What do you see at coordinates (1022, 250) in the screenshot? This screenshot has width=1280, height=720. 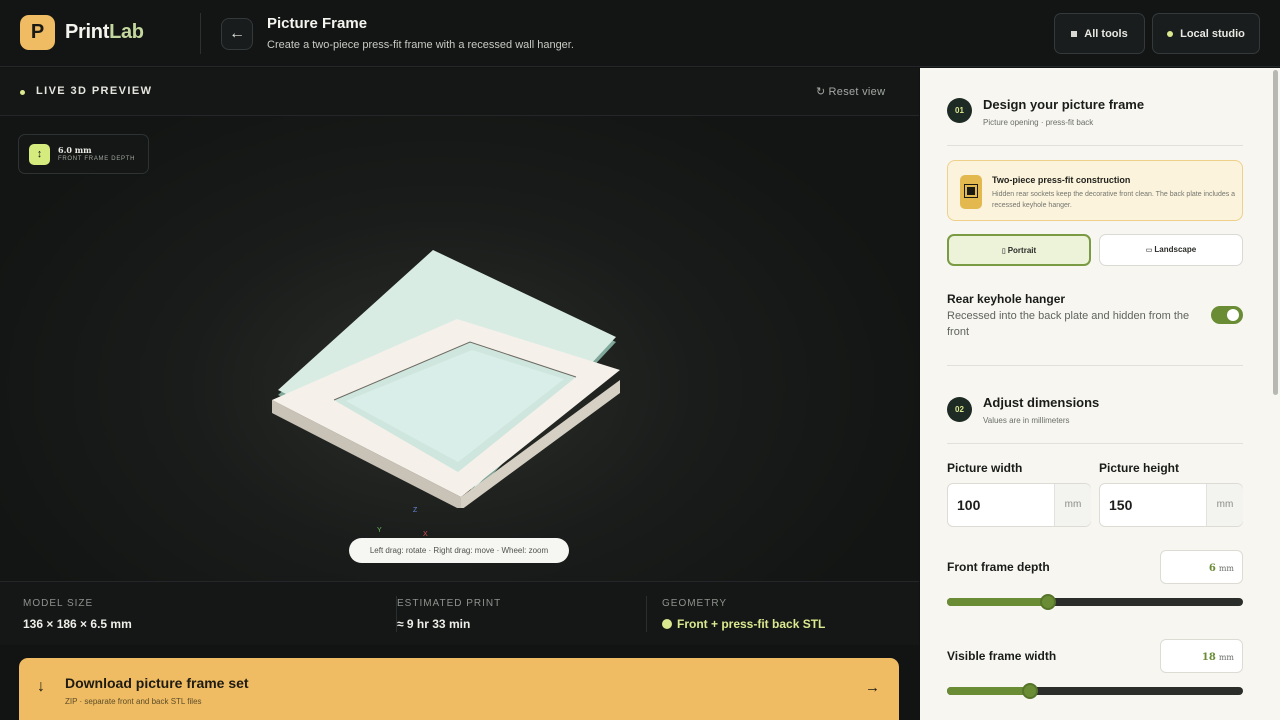 I see `portrait-label: Portrait` at bounding box center [1022, 250].